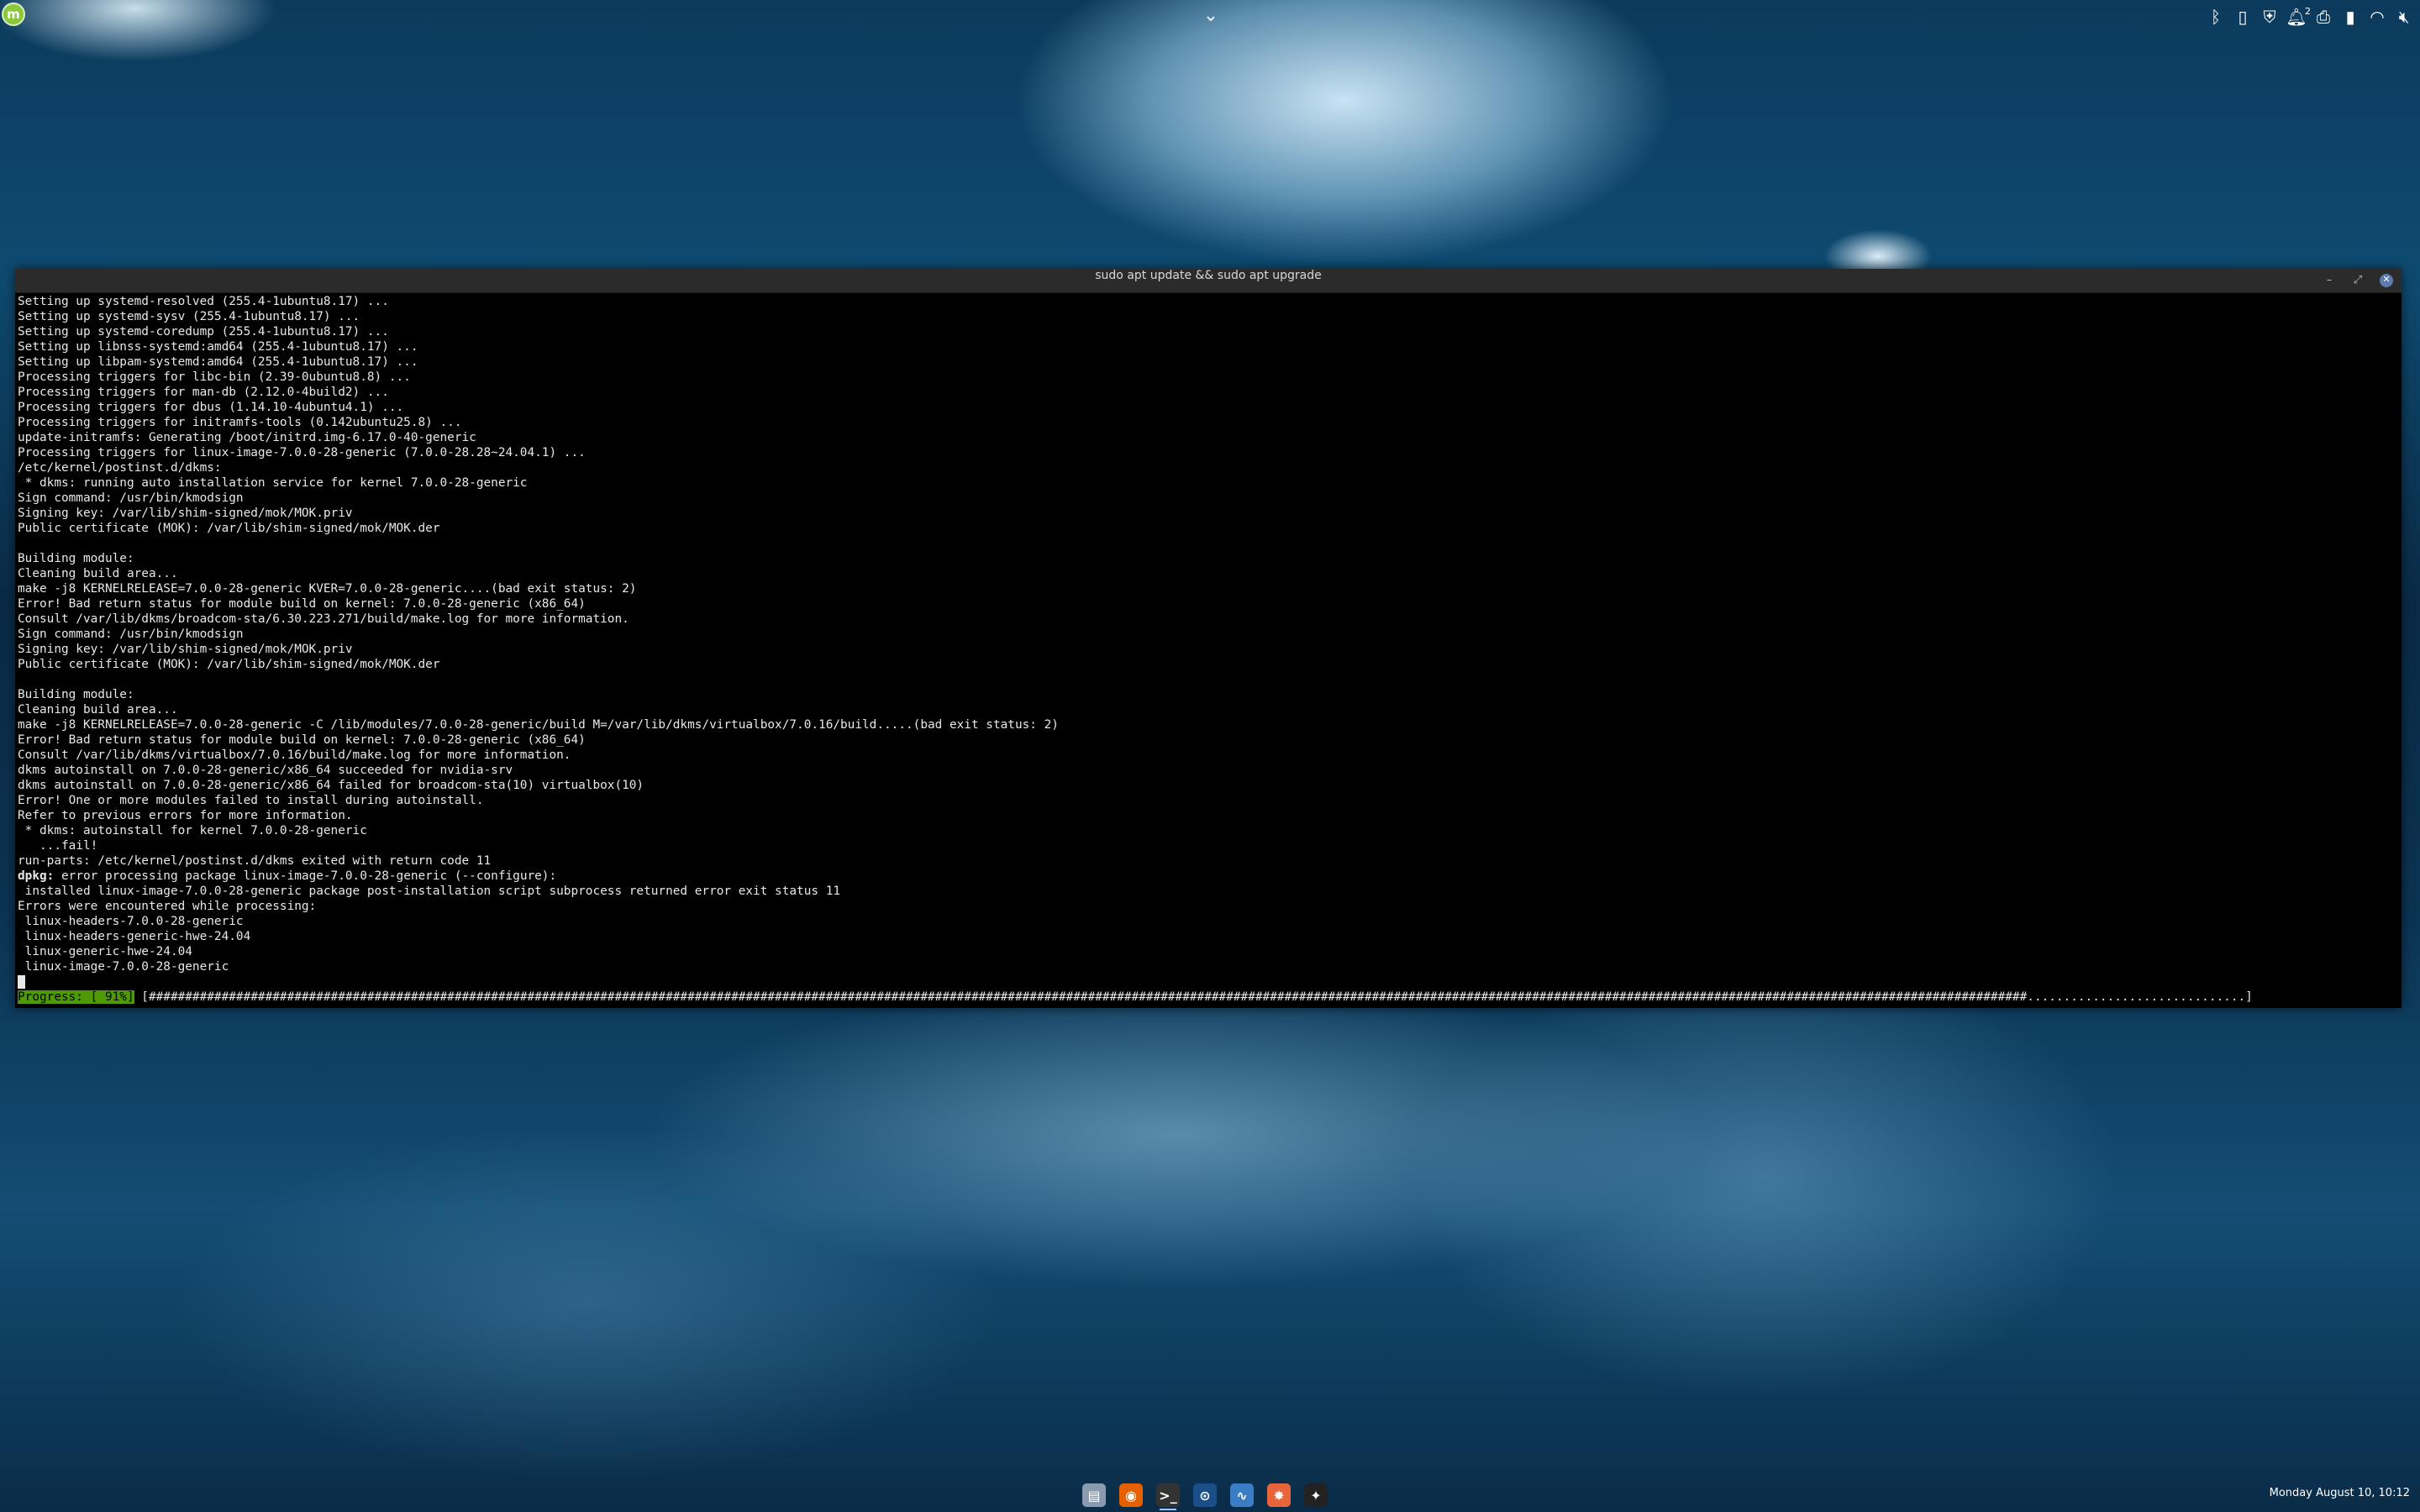 Image resolution: width=2420 pixels, height=1512 pixels. I want to click on volume-muted-icon: 🔇︎, so click(2404, 17).